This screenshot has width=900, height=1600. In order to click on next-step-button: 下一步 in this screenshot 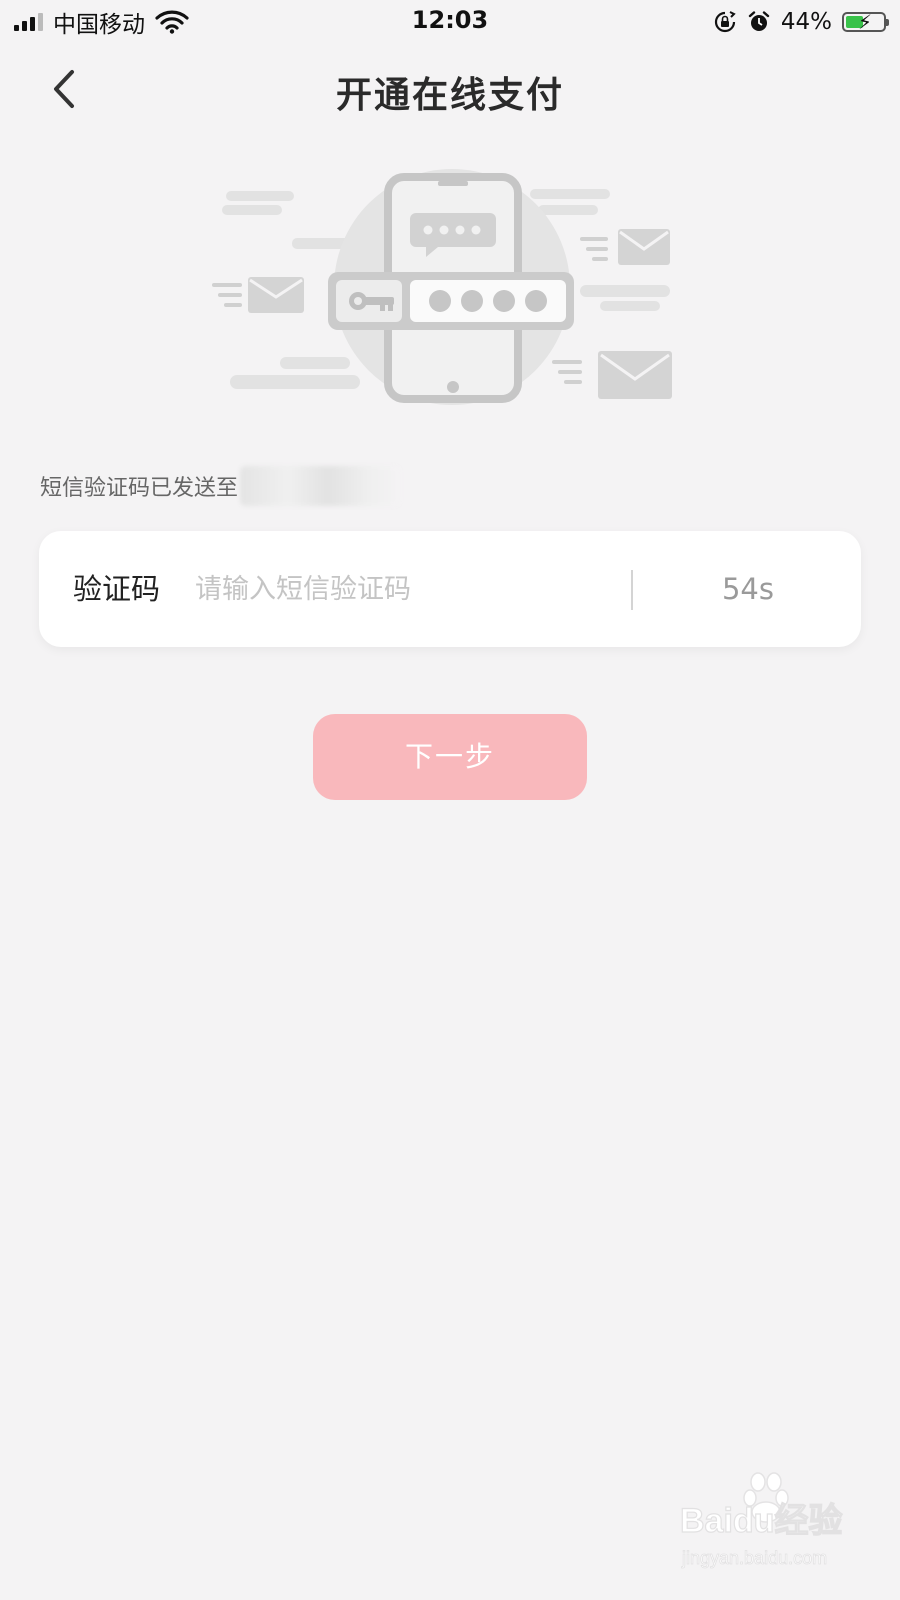, I will do `click(450, 757)`.